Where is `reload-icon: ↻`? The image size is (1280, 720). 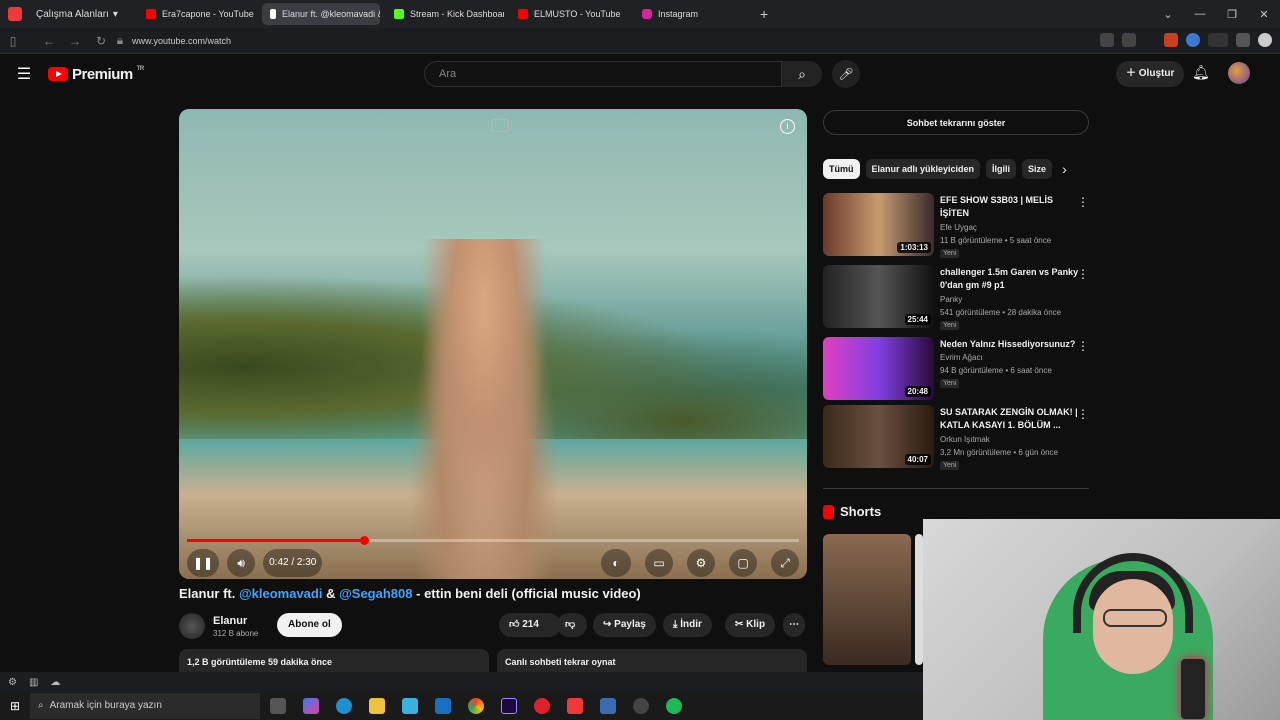 reload-icon: ↻ is located at coordinates (101, 41).